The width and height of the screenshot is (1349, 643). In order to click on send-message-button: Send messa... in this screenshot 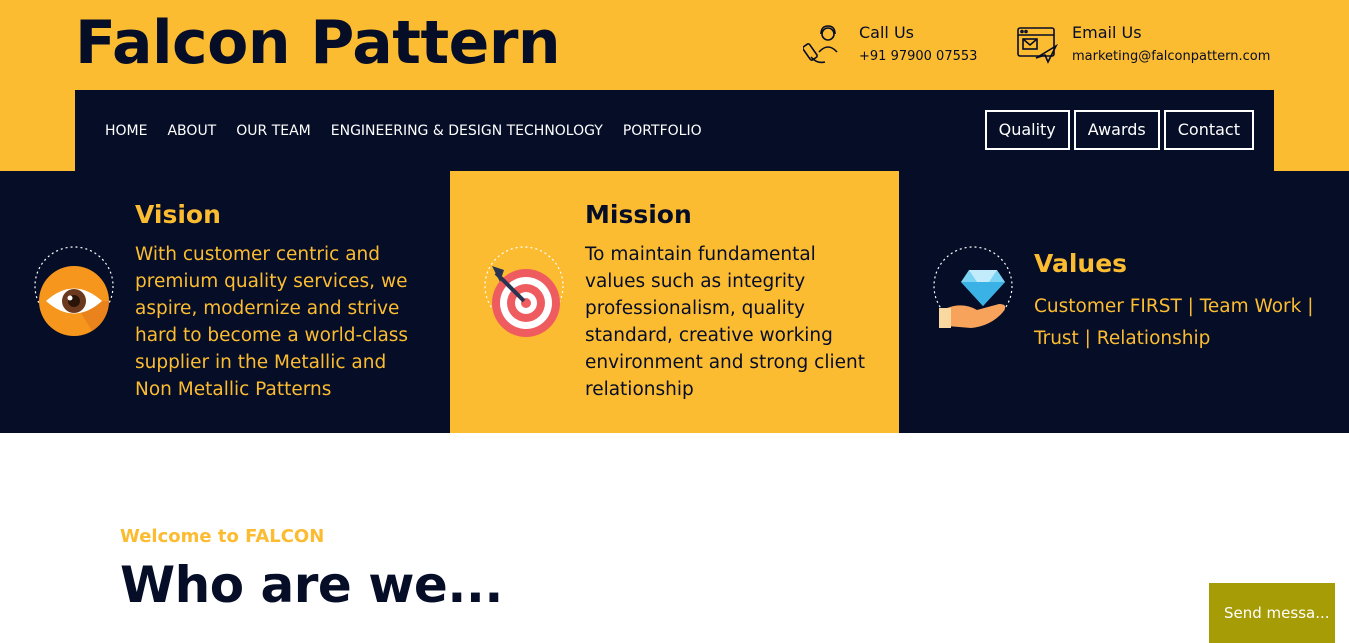, I will do `click(1272, 613)`.